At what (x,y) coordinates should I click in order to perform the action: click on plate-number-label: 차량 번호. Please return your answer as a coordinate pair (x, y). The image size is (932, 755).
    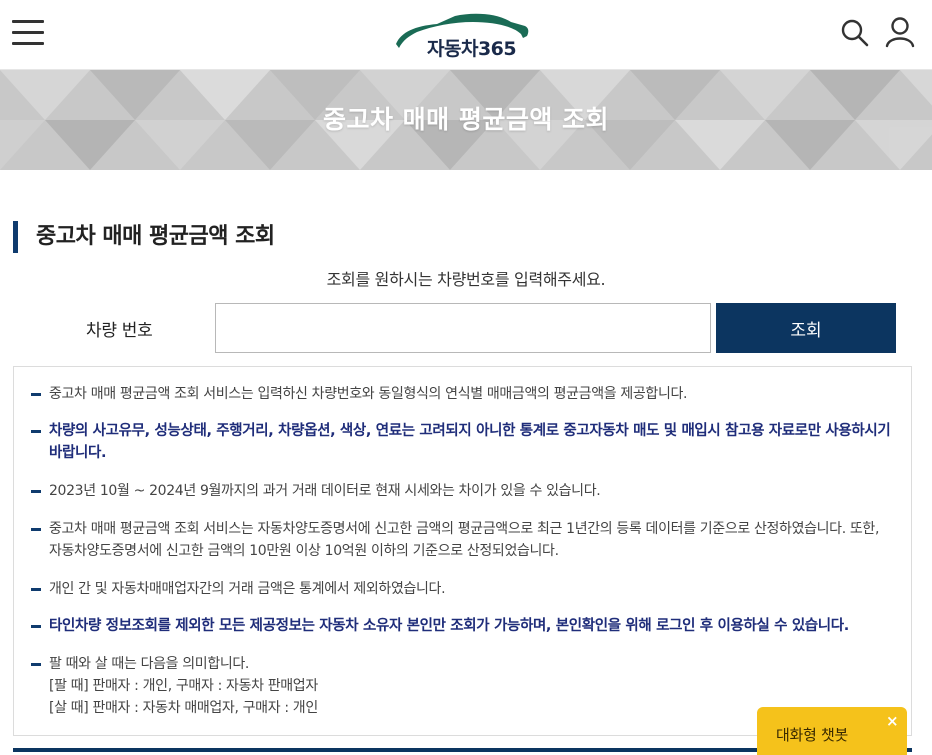
    Looking at the image, I should click on (119, 331).